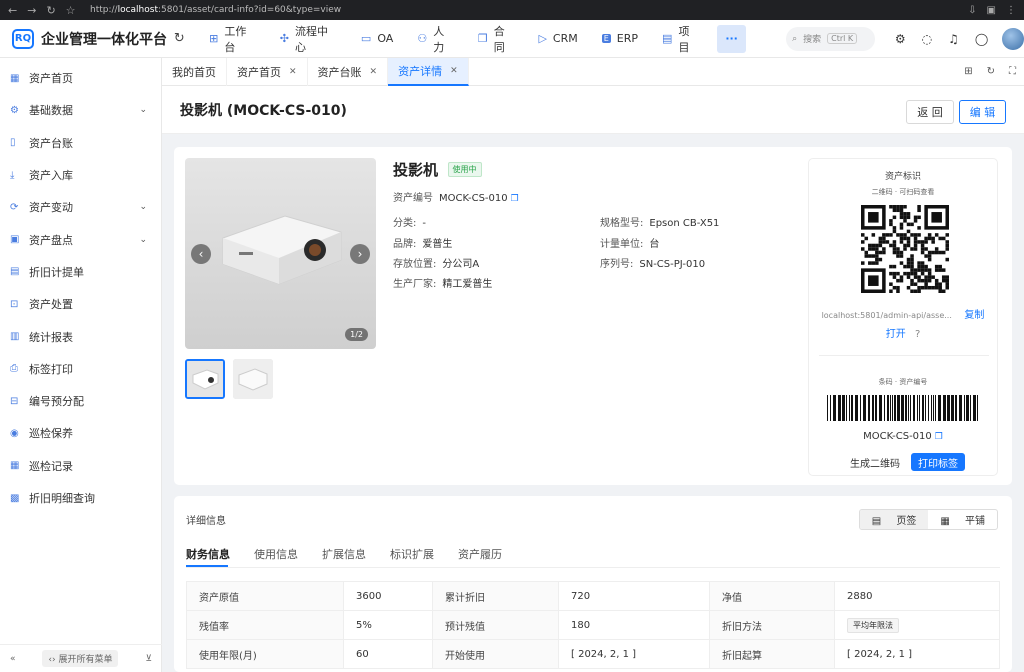 The width and height of the screenshot is (1024, 672). I want to click on more-menu-button: ···, so click(732, 38).